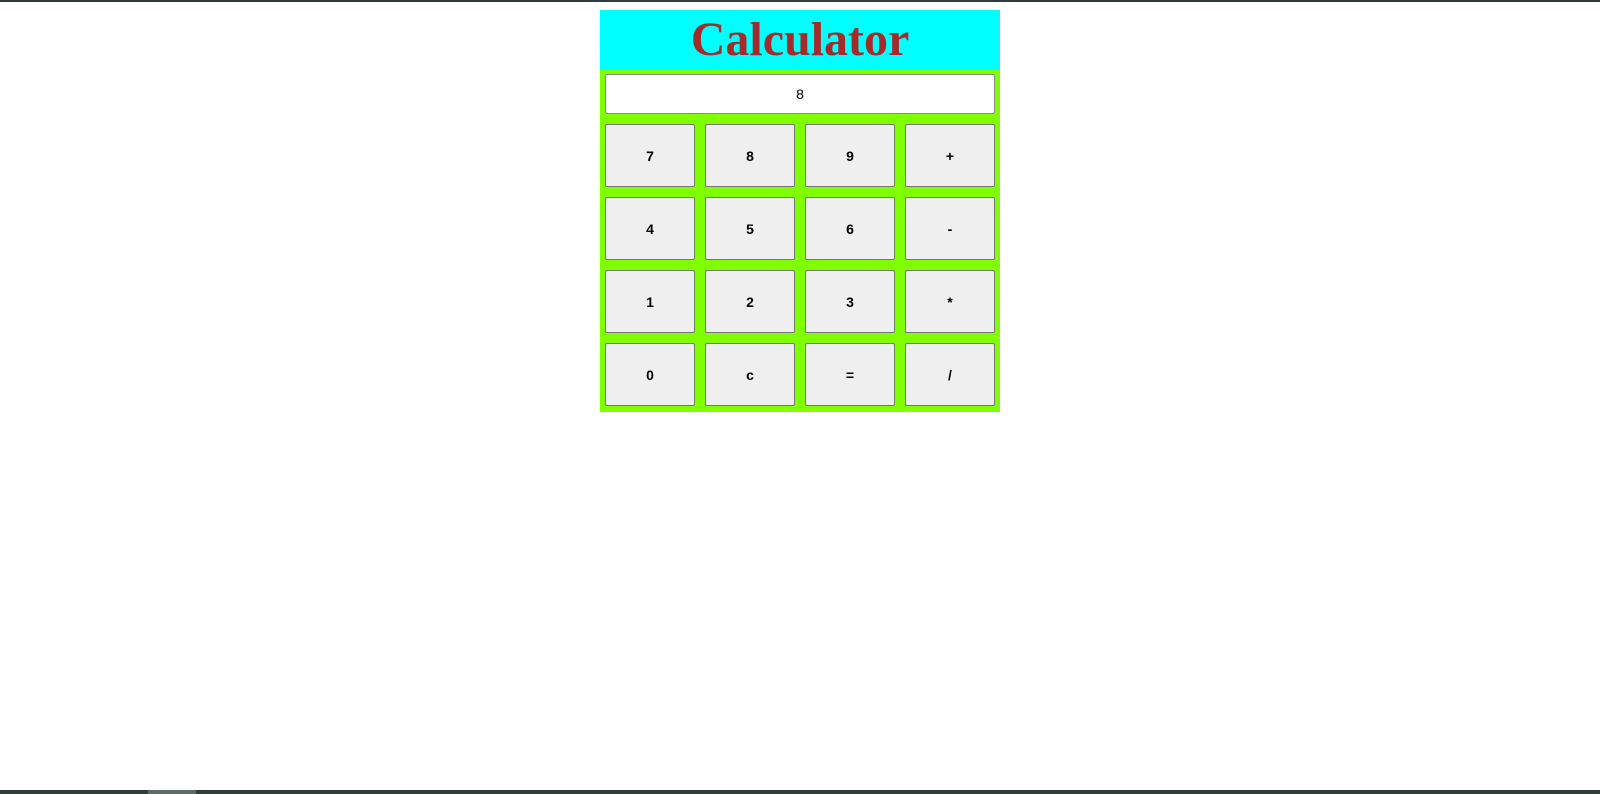 The image size is (1600, 794). What do you see at coordinates (950, 228) in the screenshot?
I see `key-minus-button: -` at bounding box center [950, 228].